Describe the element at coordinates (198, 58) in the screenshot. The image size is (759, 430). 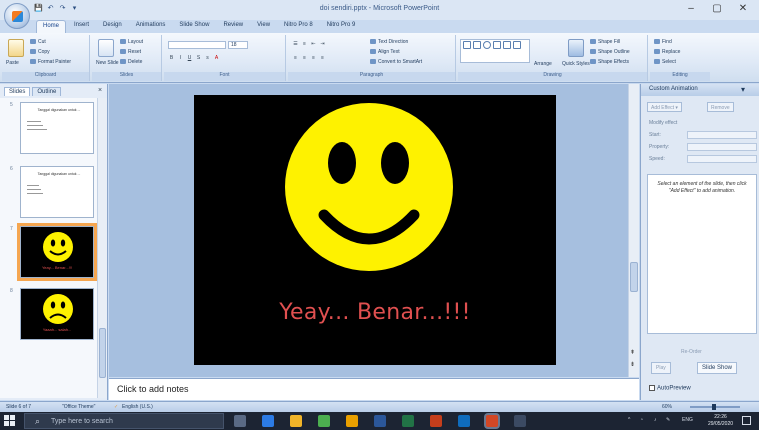
I see `strikethrough-icon: S` at that location.